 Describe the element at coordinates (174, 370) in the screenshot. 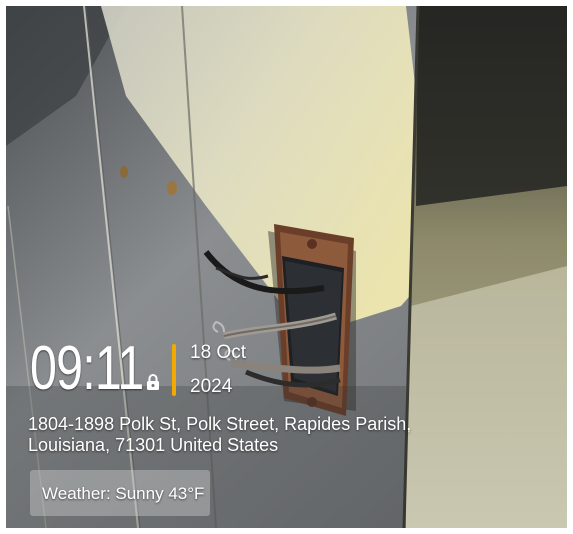

I see `accent-divider` at that location.